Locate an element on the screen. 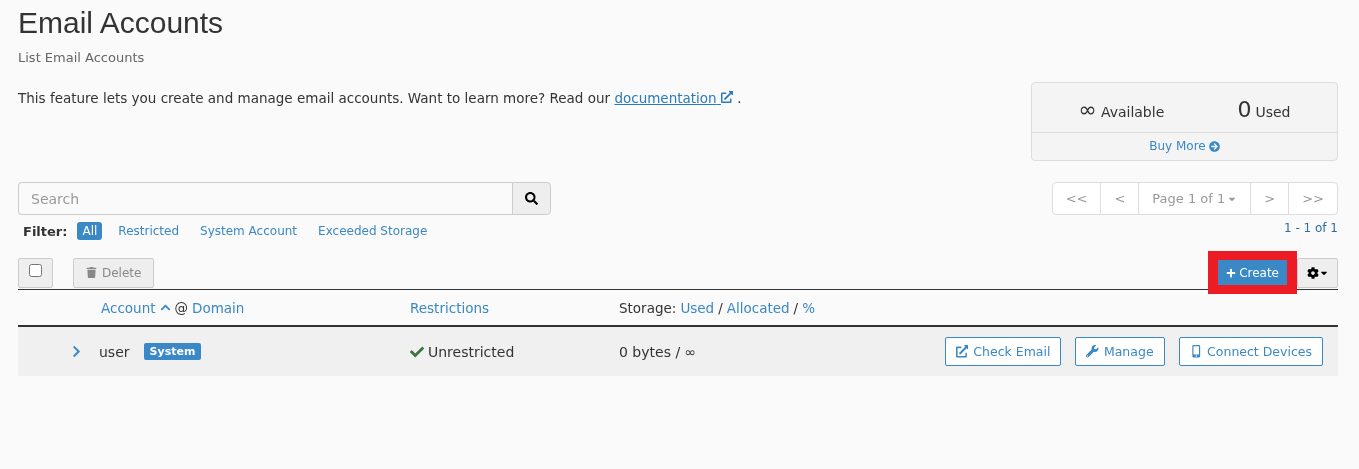 Image resolution: width=1359 pixels, height=469 pixels. account-name: user is located at coordinates (114, 351).